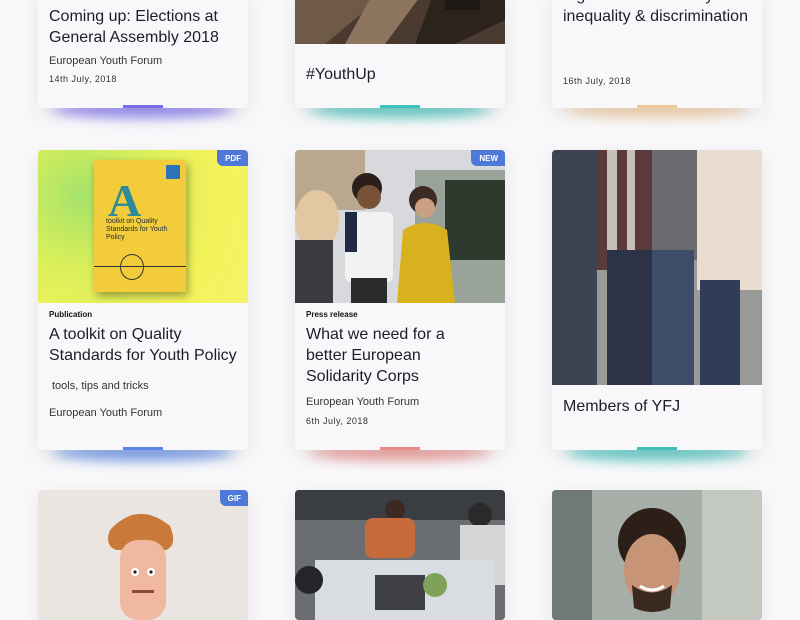 The height and width of the screenshot is (620, 800). I want to click on workshop-photo, so click(400, 555).